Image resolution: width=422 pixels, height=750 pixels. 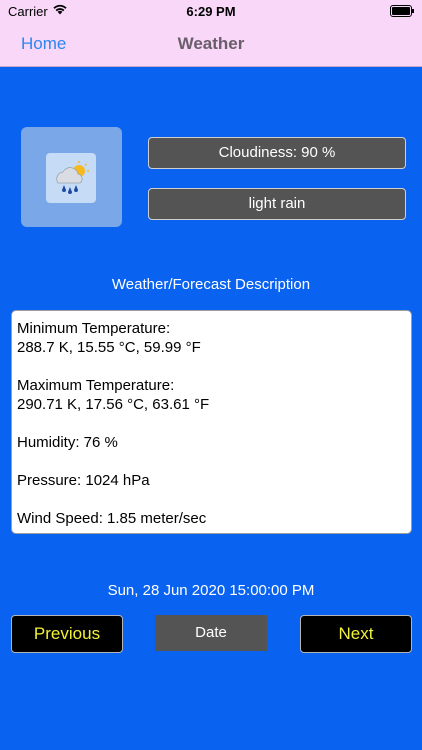 I want to click on humidity-text: Humidity: 76 %, so click(x=67, y=442).